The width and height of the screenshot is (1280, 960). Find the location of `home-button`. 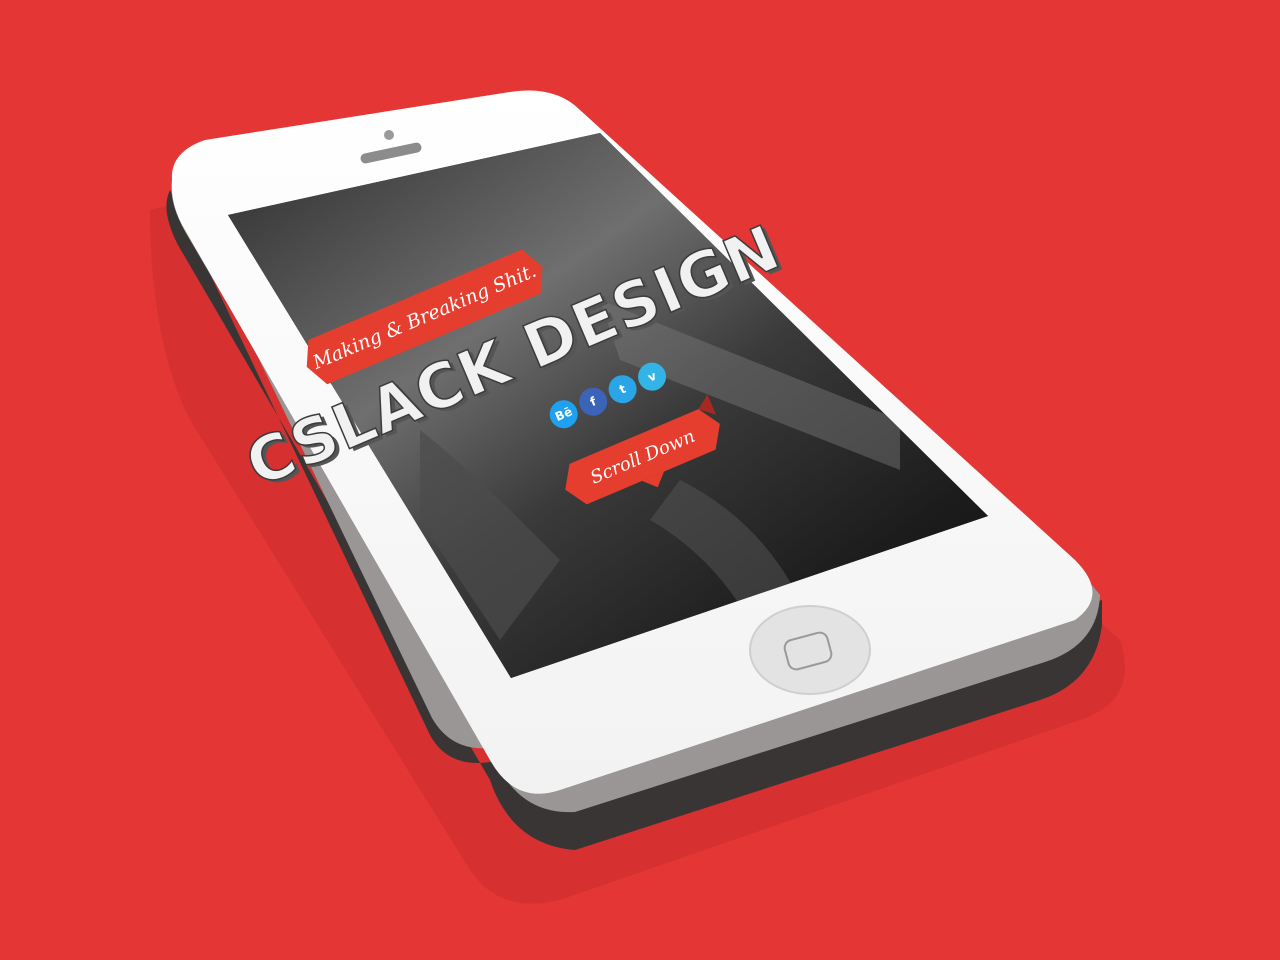

home-button is located at coordinates (810, 650).